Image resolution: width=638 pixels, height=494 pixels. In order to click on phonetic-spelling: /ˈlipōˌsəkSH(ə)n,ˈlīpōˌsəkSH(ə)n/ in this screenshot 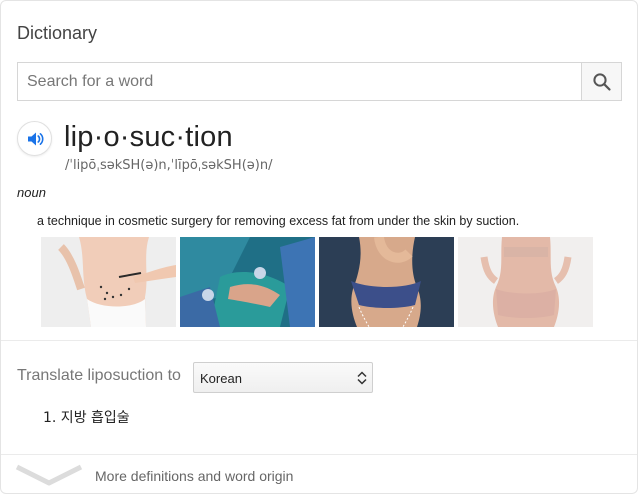, I will do `click(169, 165)`.